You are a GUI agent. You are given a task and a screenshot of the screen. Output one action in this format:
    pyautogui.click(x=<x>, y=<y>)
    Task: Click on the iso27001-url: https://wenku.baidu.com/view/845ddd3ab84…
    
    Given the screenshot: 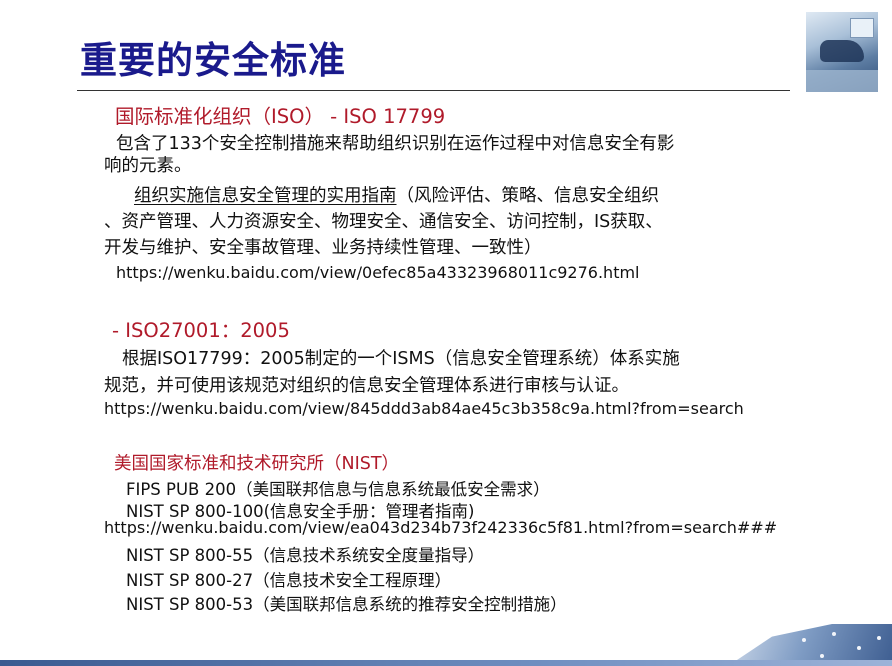 What is the action you would take?
    pyautogui.click(x=424, y=408)
    